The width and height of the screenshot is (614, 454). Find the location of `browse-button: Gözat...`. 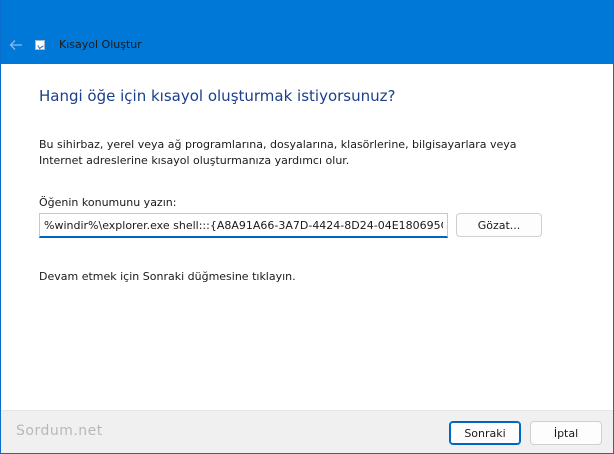

browse-button: Gözat... is located at coordinates (499, 225).